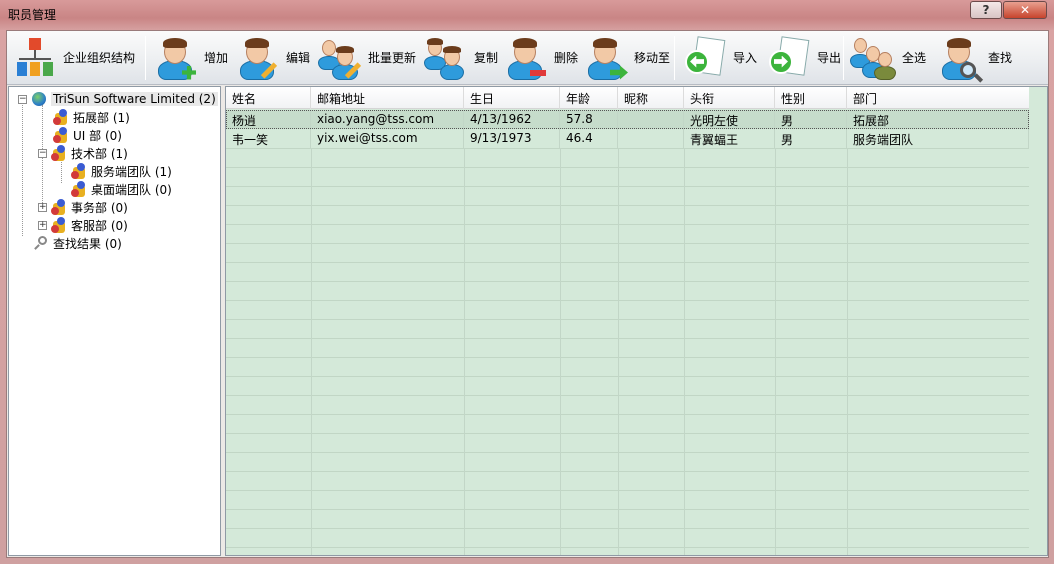 This screenshot has width=1054, height=564. What do you see at coordinates (340, 58) in the screenshot?
I see `batch-update-icon` at bounding box center [340, 58].